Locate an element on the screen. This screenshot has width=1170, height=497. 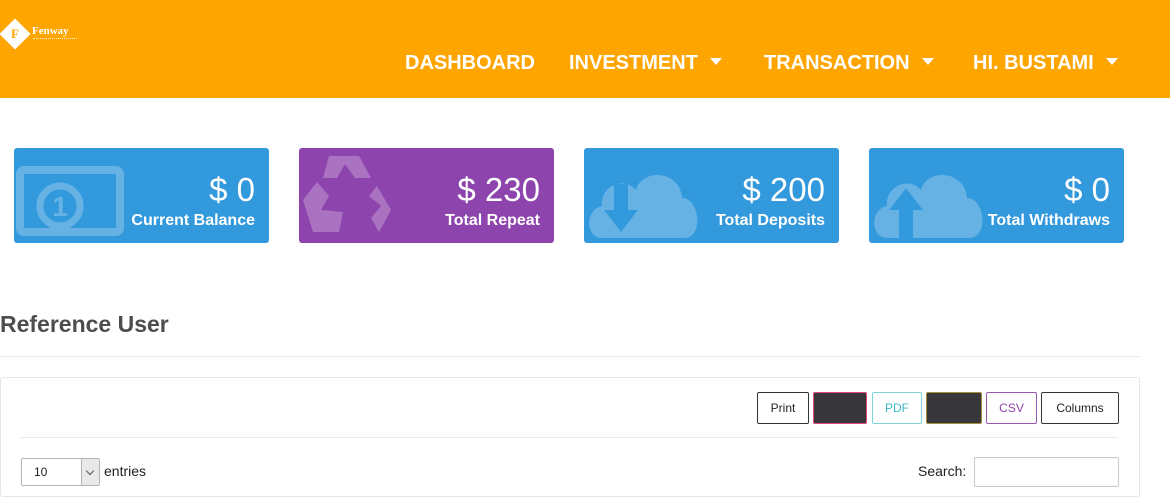
cloud-download-icon is located at coordinates (643, 206).